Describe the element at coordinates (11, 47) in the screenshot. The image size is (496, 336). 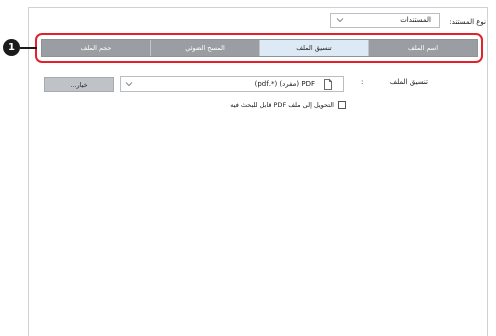
I see `callout-badge: 1` at that location.